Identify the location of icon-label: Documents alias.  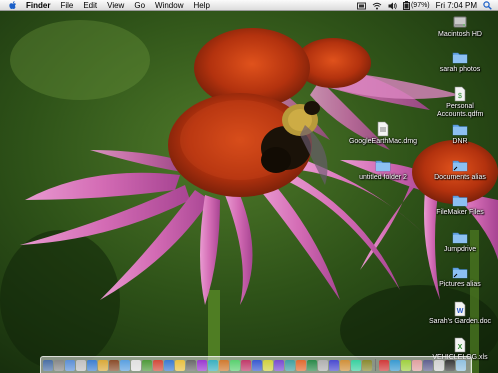
(460, 177).